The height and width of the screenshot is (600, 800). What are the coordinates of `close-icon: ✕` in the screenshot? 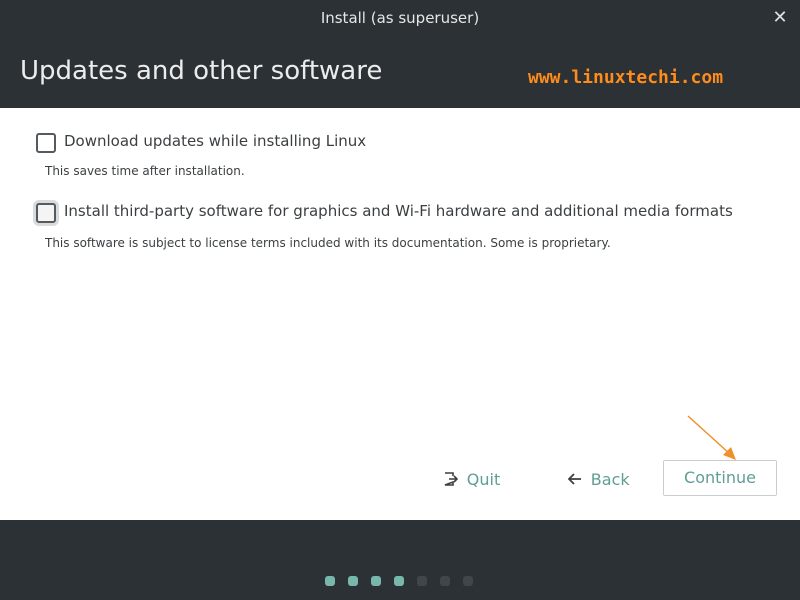 It's located at (780, 18).